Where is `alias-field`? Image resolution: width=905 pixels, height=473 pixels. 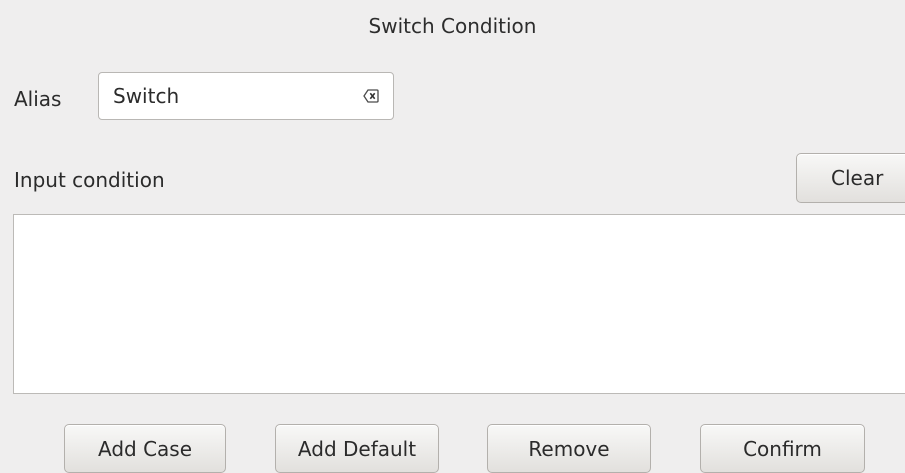 alias-field is located at coordinates (246, 96).